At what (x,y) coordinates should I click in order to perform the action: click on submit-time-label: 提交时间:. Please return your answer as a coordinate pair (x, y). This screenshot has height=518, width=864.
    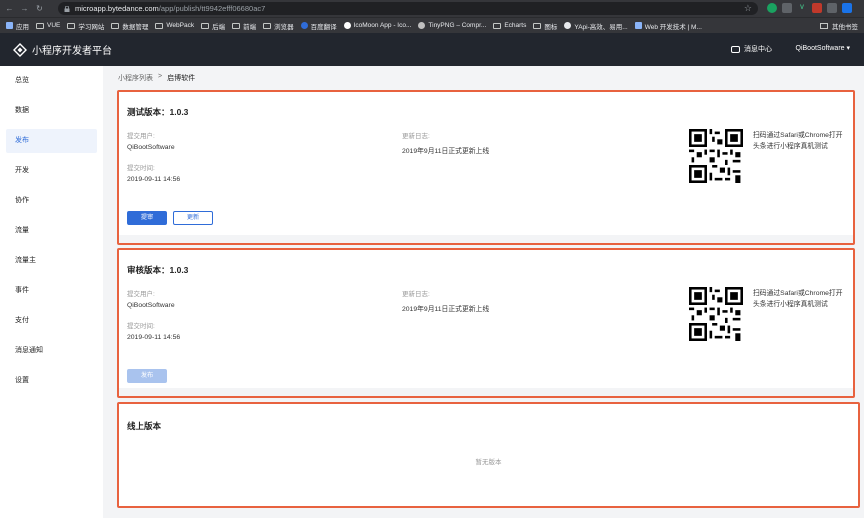
    Looking at the image, I should click on (141, 326).